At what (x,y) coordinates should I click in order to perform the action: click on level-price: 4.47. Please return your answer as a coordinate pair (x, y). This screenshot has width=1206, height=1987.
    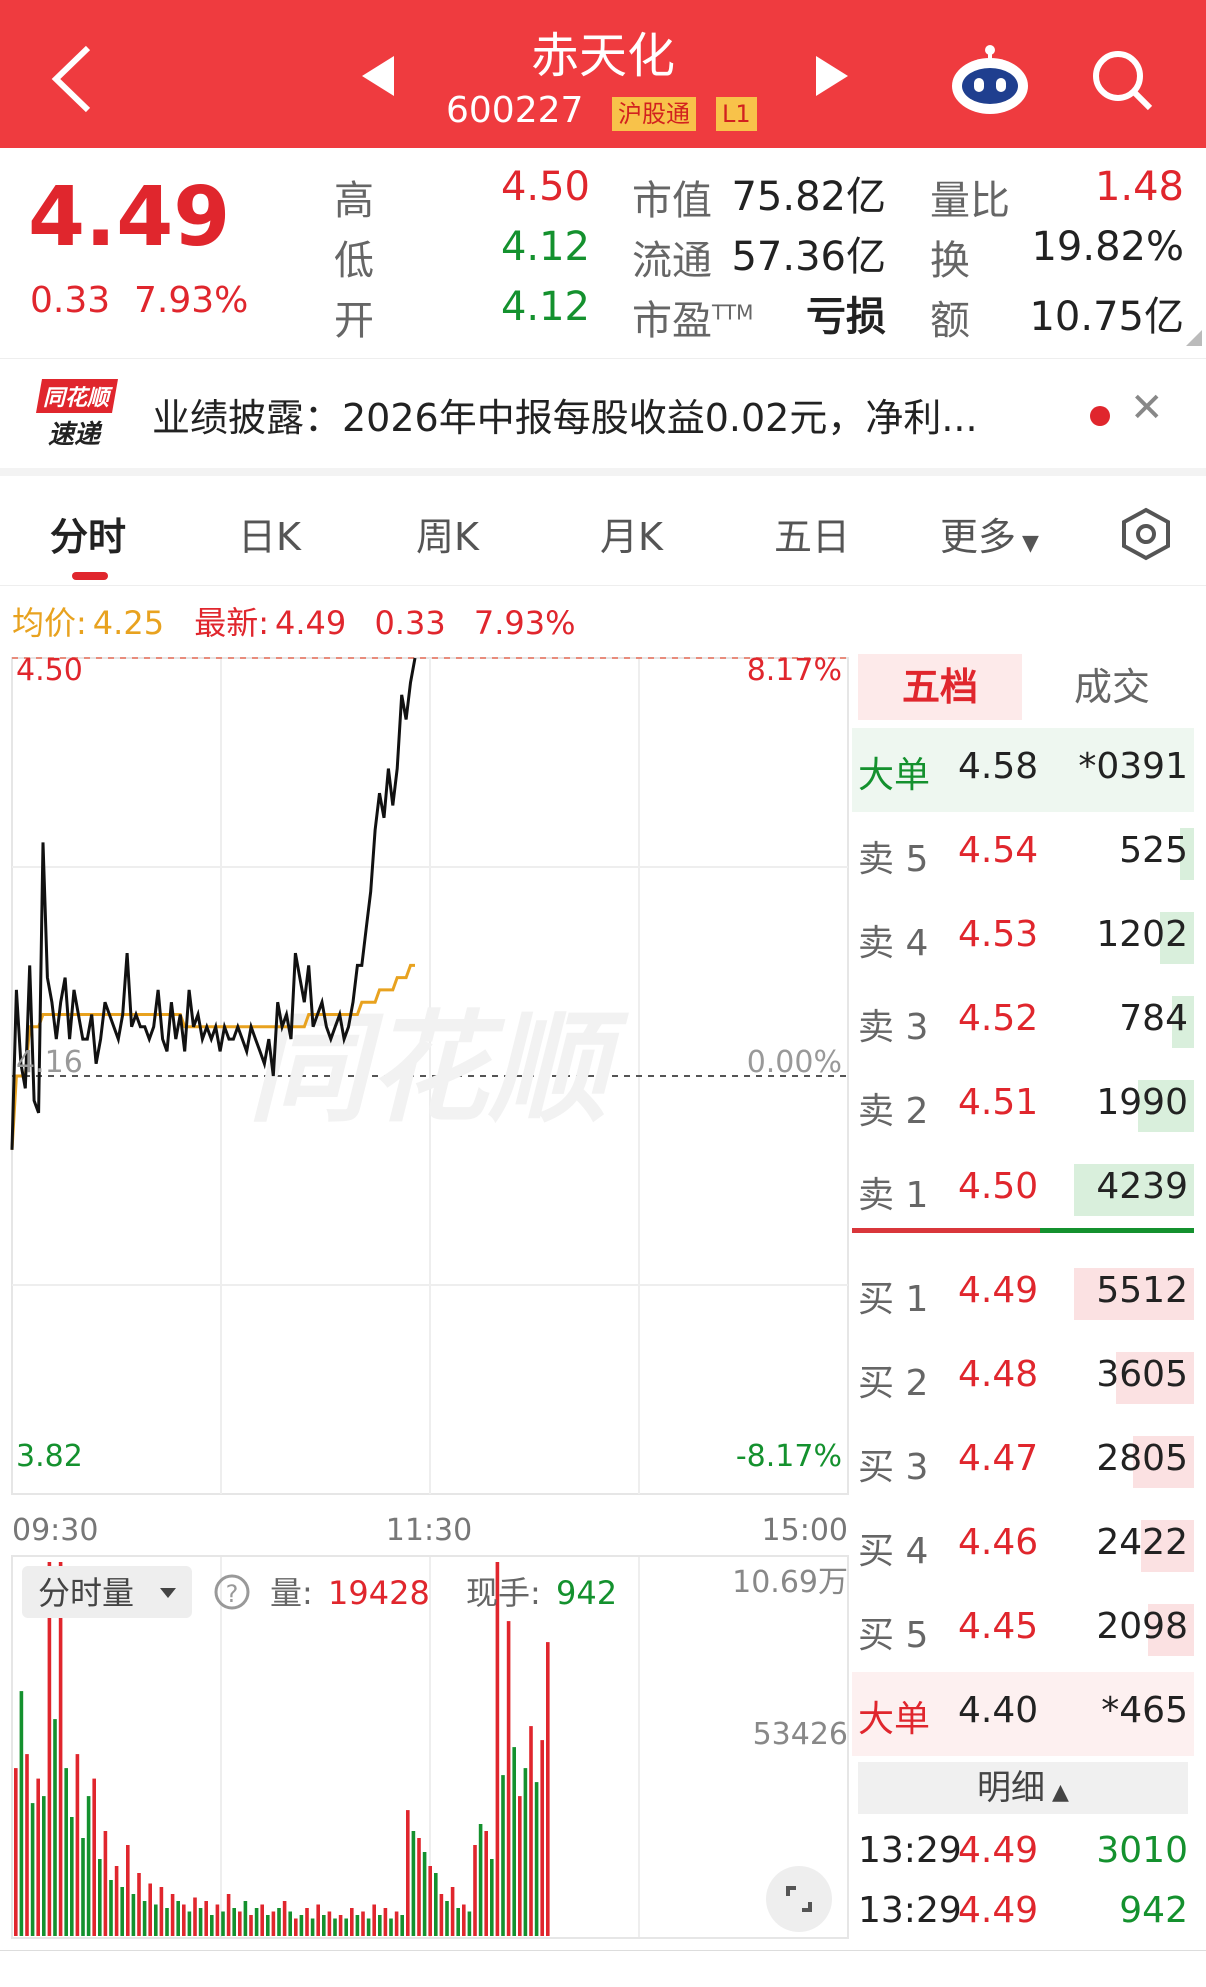
    Looking at the image, I should click on (998, 1458).